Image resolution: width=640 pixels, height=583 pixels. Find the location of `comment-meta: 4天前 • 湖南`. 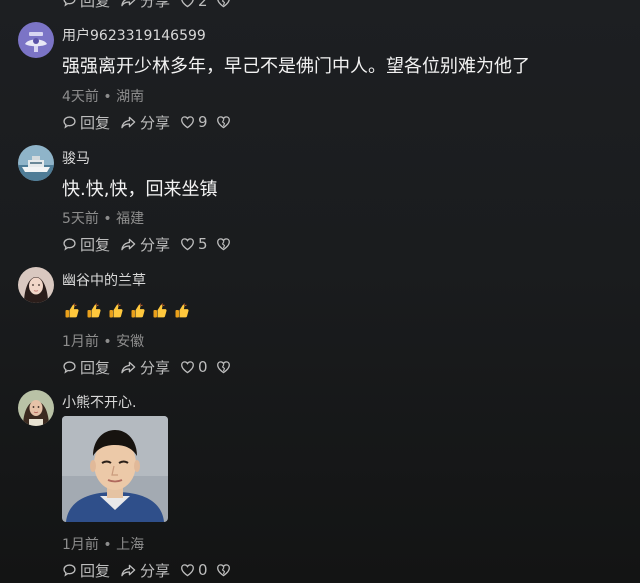

comment-meta: 4天前 • 湖南 is located at coordinates (103, 96).